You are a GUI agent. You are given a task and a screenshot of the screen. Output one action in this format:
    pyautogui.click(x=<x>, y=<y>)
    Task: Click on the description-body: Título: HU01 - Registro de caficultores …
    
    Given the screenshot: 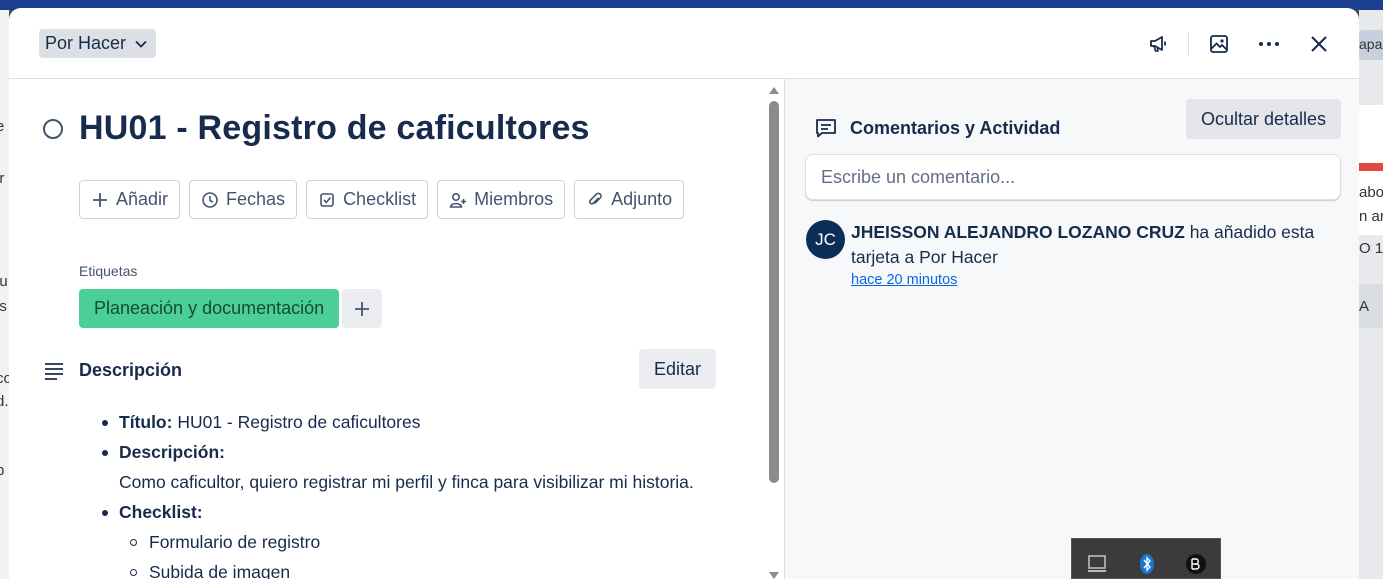 What is the action you would take?
    pyautogui.click(x=399, y=493)
    